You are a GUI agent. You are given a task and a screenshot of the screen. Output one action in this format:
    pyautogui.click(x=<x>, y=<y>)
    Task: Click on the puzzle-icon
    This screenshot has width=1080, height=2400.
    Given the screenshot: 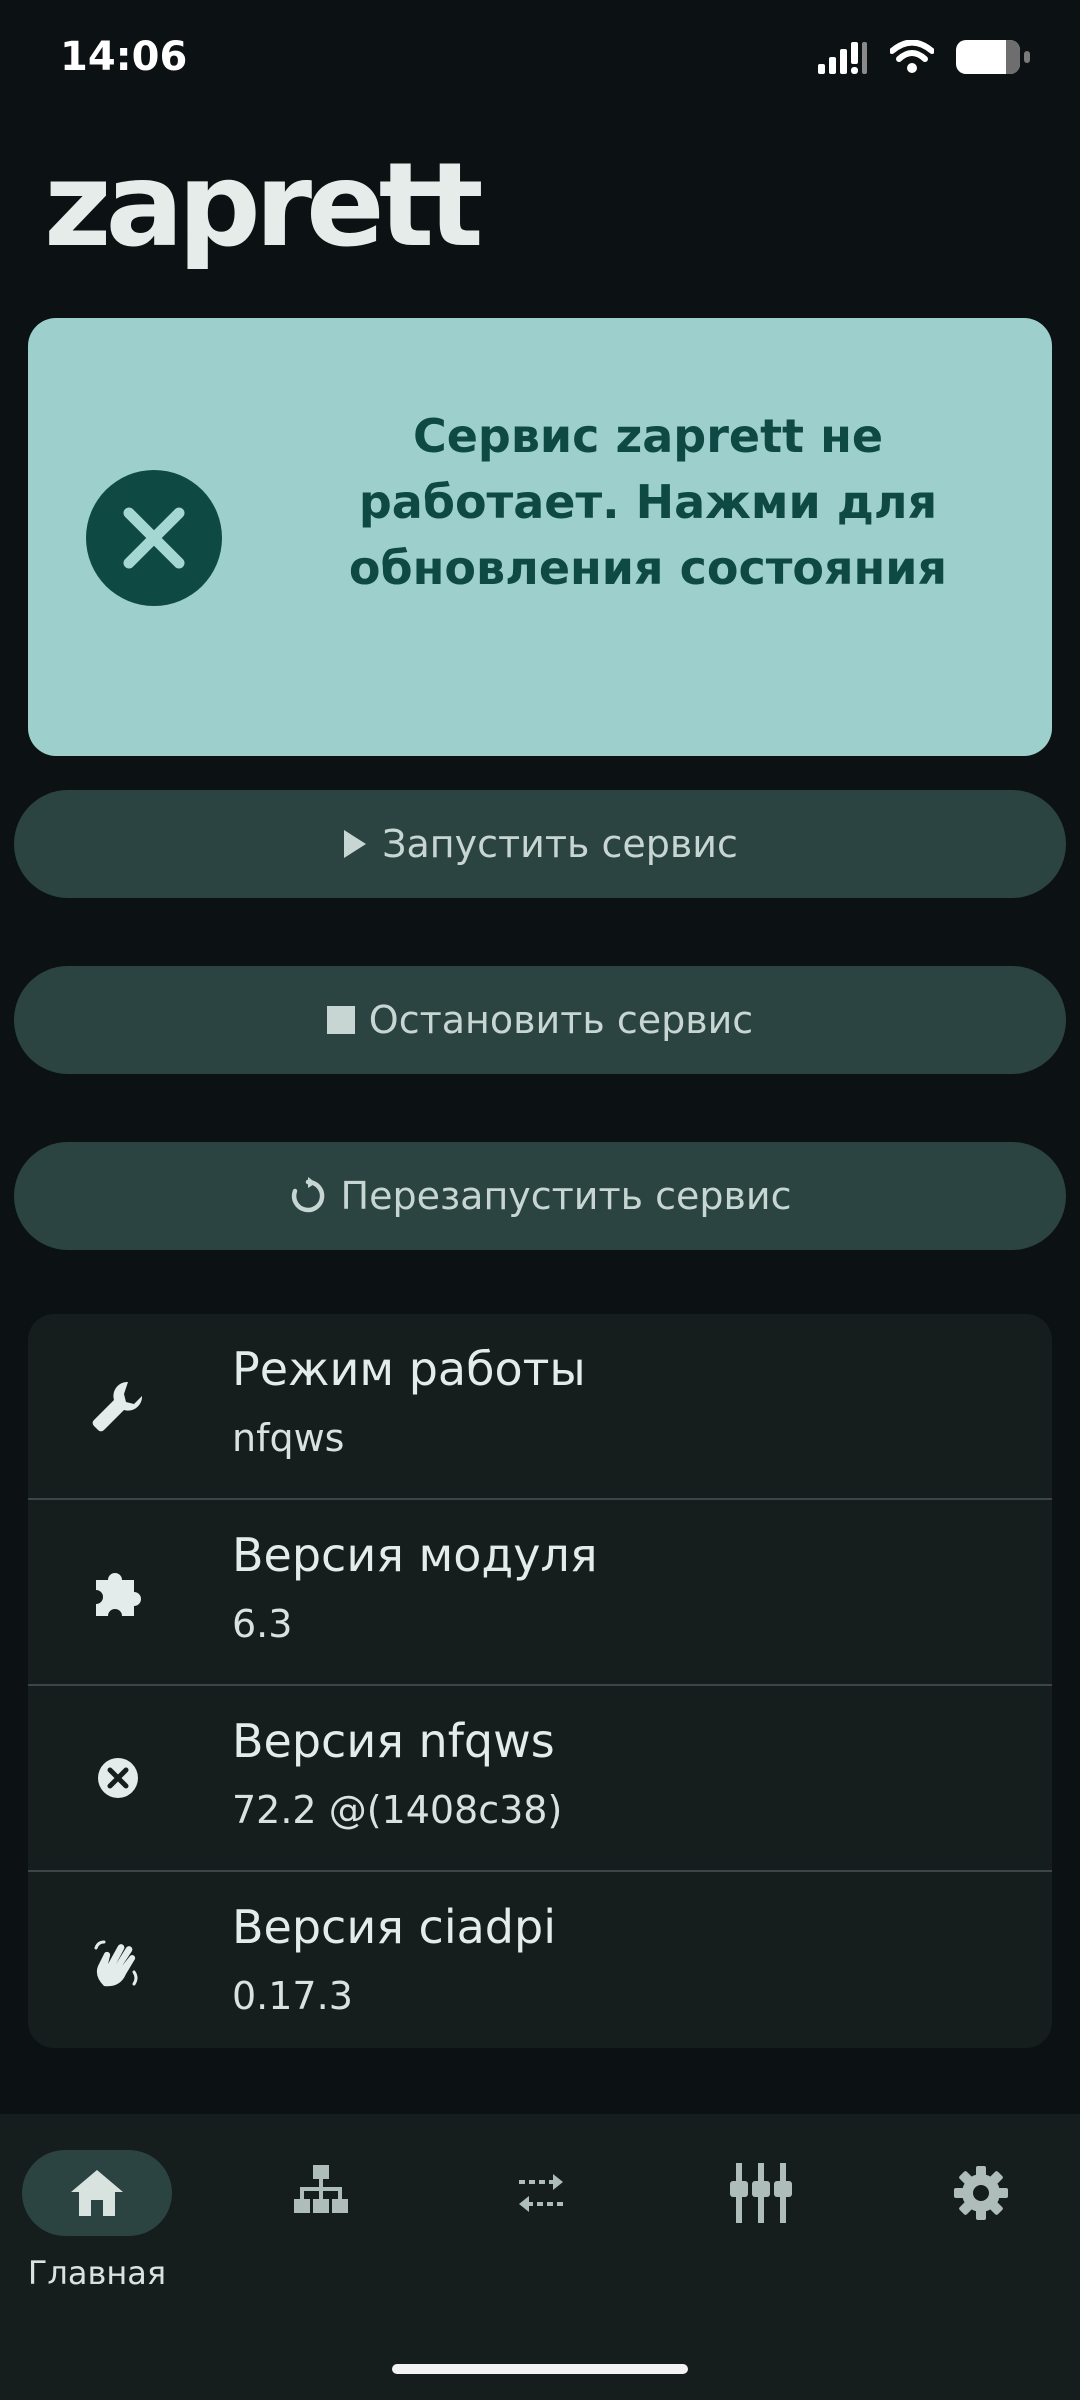 What is the action you would take?
    pyautogui.click(x=118, y=1594)
    